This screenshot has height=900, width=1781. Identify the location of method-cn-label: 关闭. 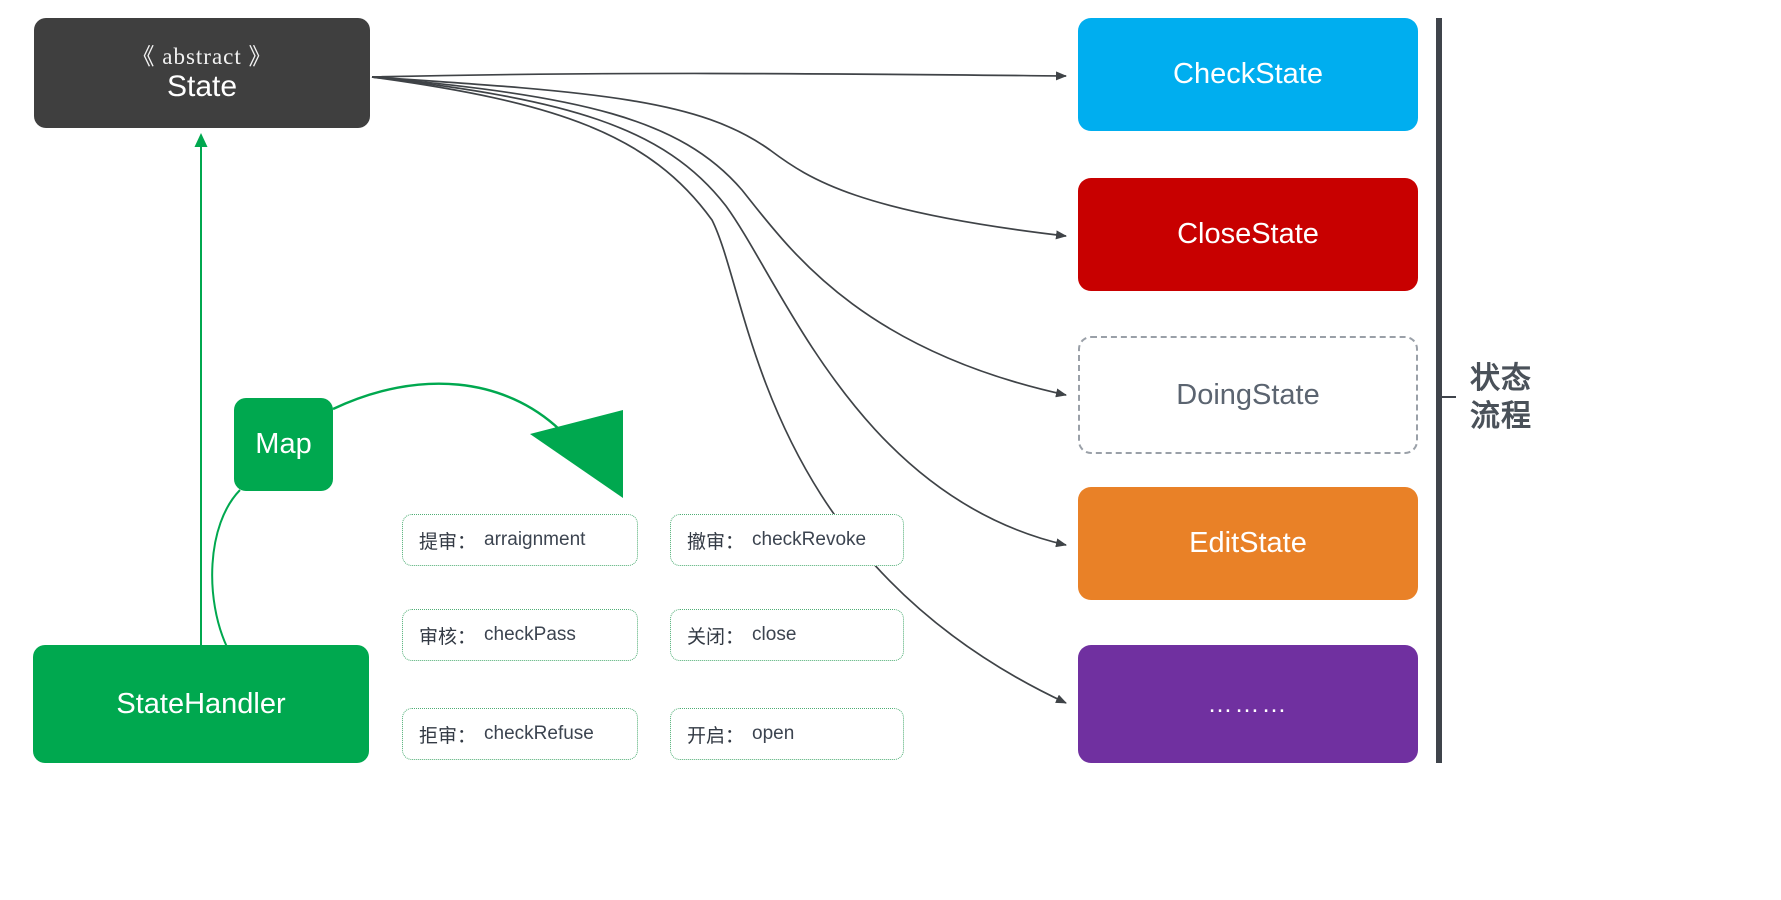
(706, 637).